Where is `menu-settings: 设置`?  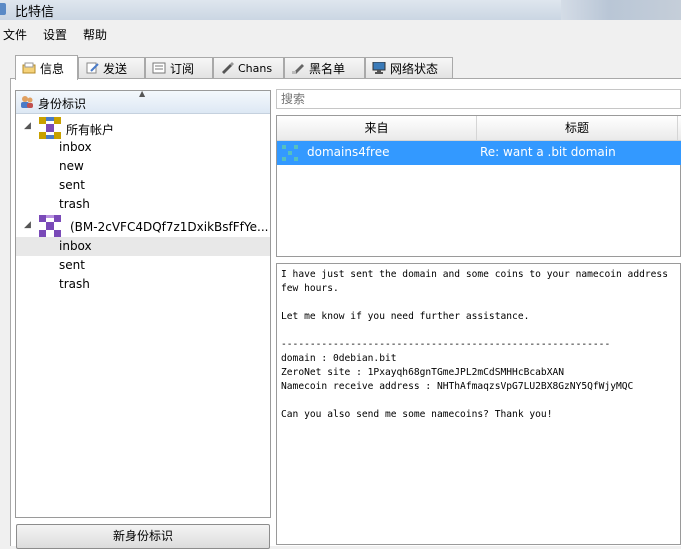
menu-settings: 设置 is located at coordinates (55, 34).